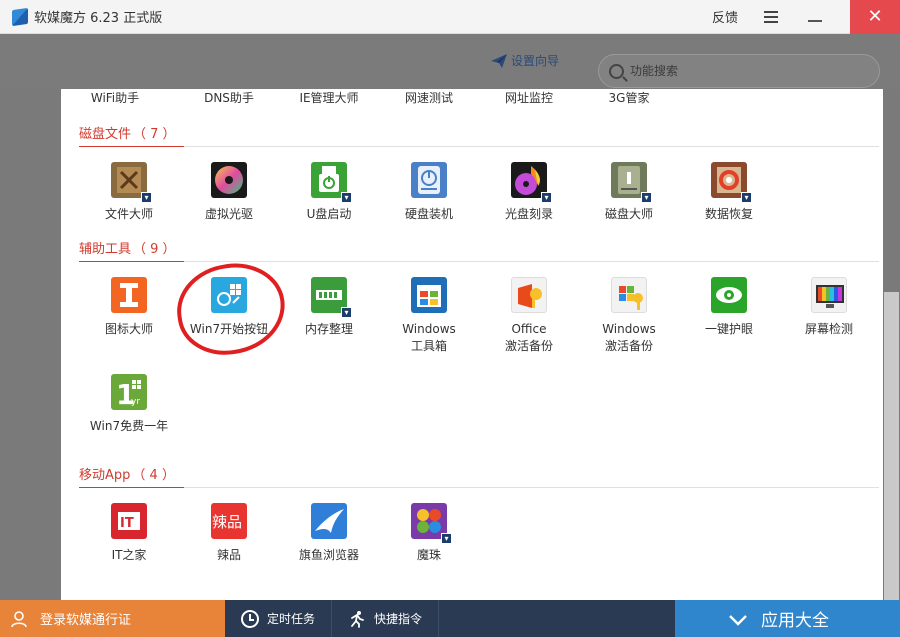 This screenshot has width=900, height=637. What do you see at coordinates (731, 182) in the screenshot?
I see `data-recovery-icon: ▾` at bounding box center [731, 182].